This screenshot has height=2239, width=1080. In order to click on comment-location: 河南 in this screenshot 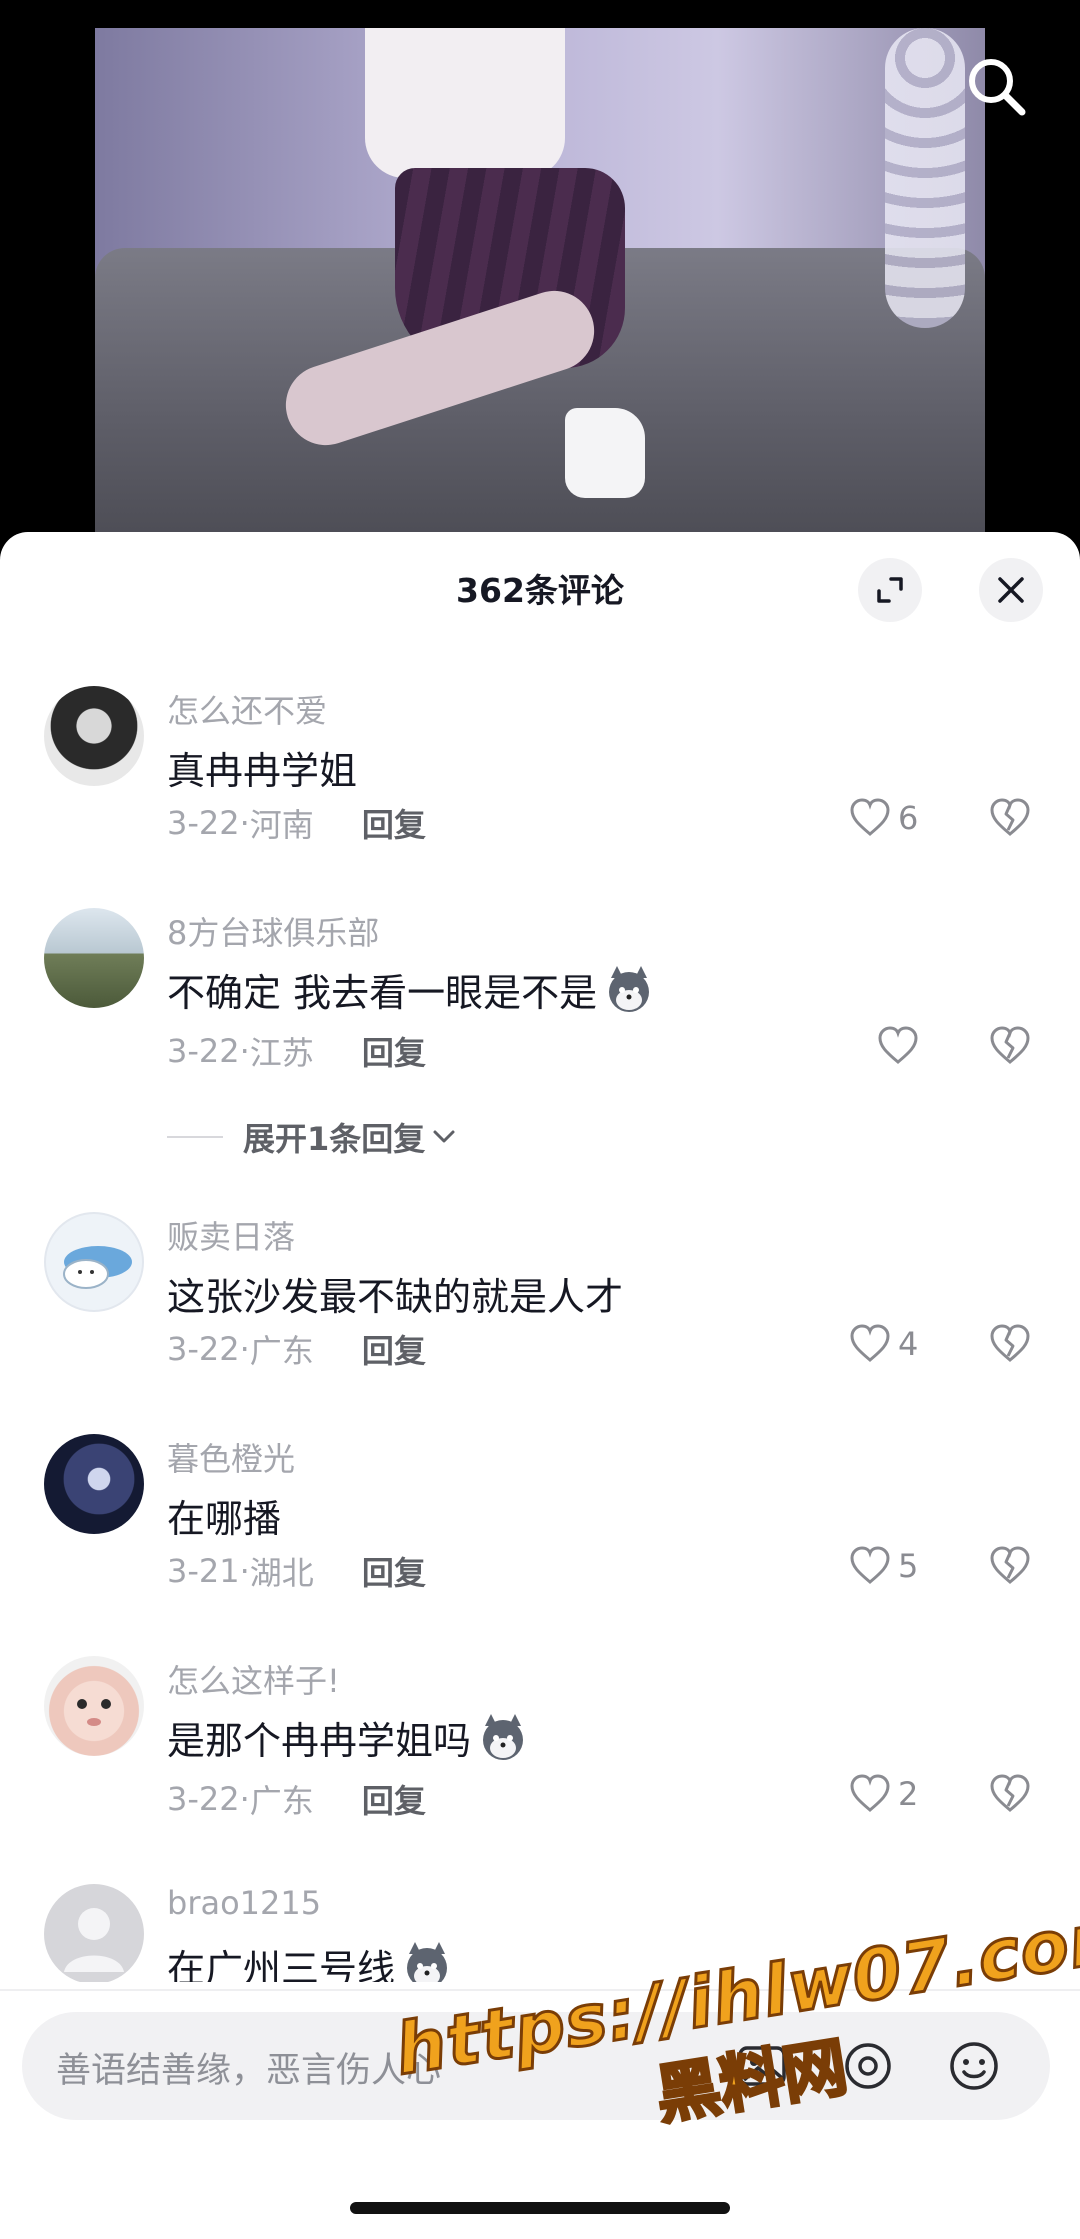, I will do `click(281, 825)`.